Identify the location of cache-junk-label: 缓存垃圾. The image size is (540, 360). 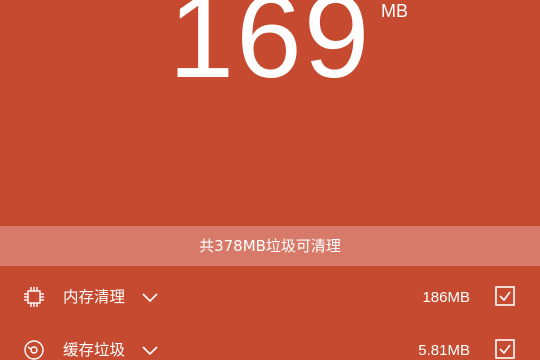
(94, 350).